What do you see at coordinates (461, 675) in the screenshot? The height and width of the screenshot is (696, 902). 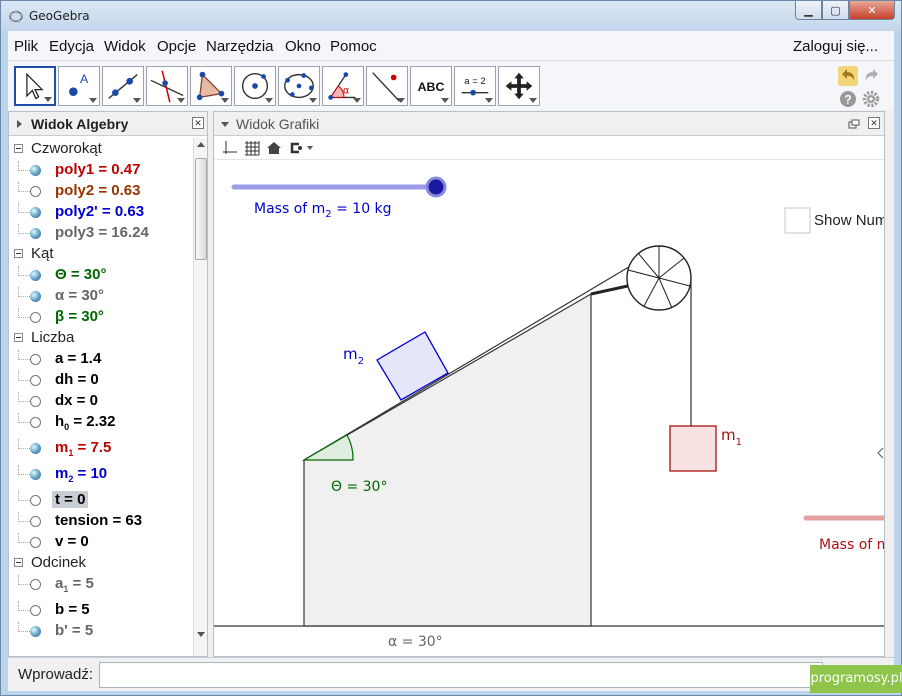 I see `input-field` at bounding box center [461, 675].